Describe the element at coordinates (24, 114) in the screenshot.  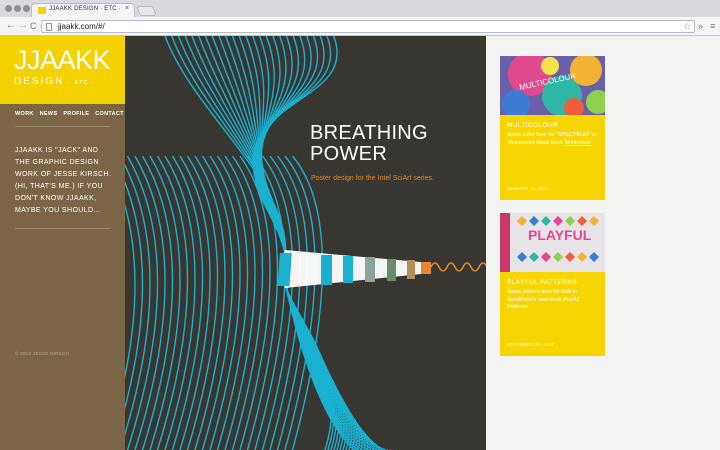
I see `nav-work: WORK` at that location.